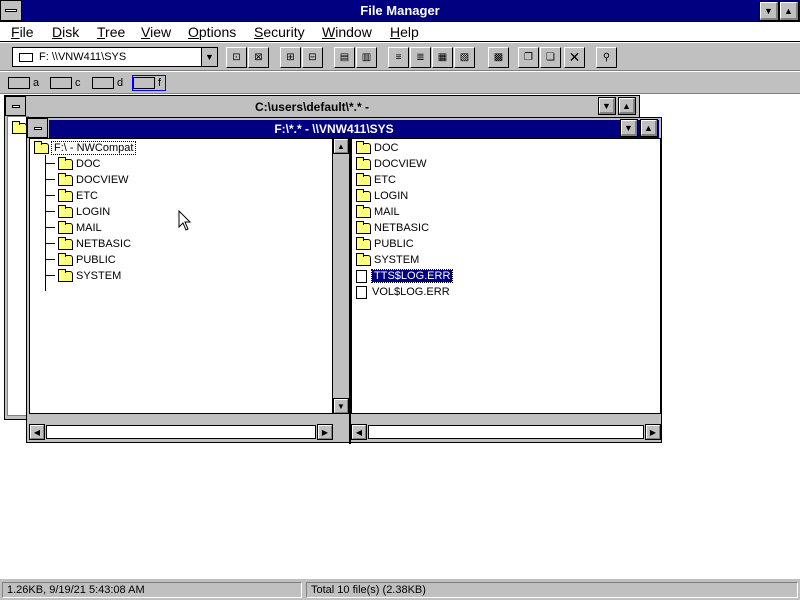  I want to click on menu-tree: Tree, so click(111, 32).